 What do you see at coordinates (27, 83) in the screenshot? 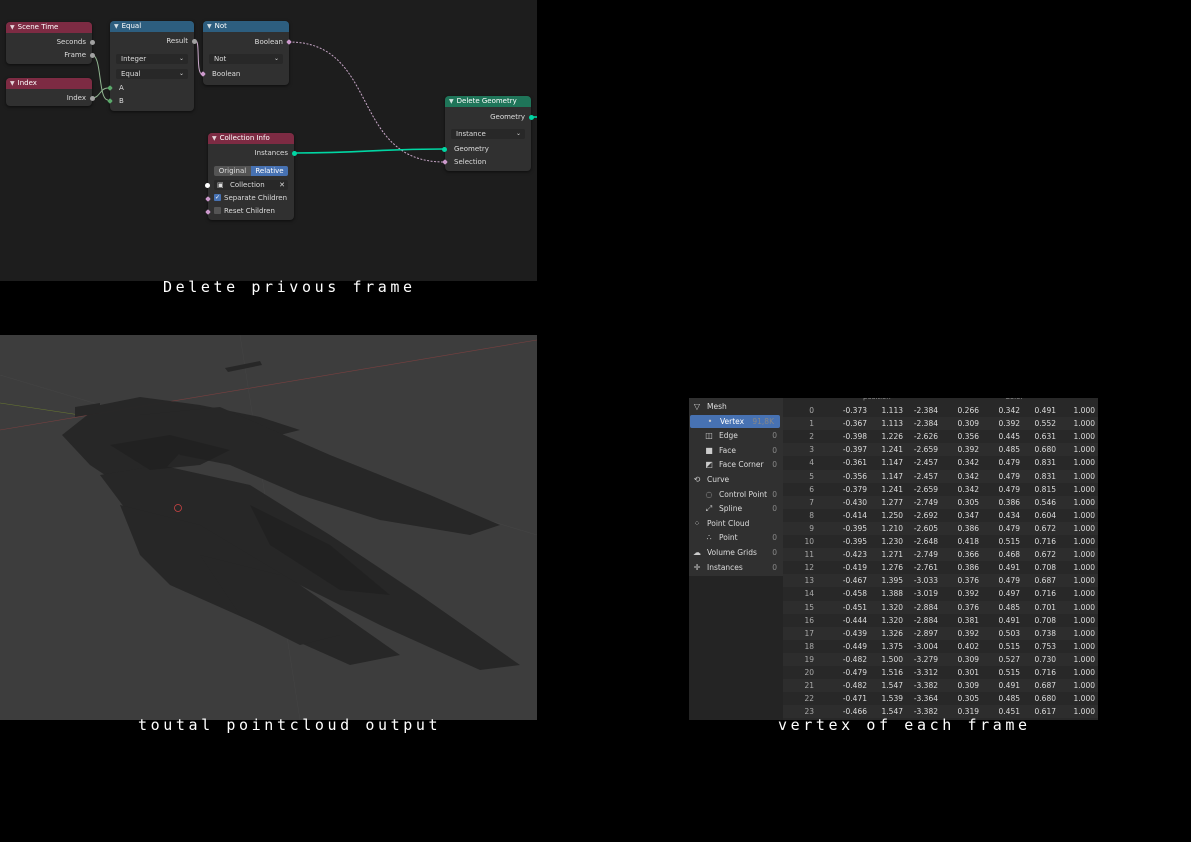
I see `node-title: Index` at bounding box center [27, 83].